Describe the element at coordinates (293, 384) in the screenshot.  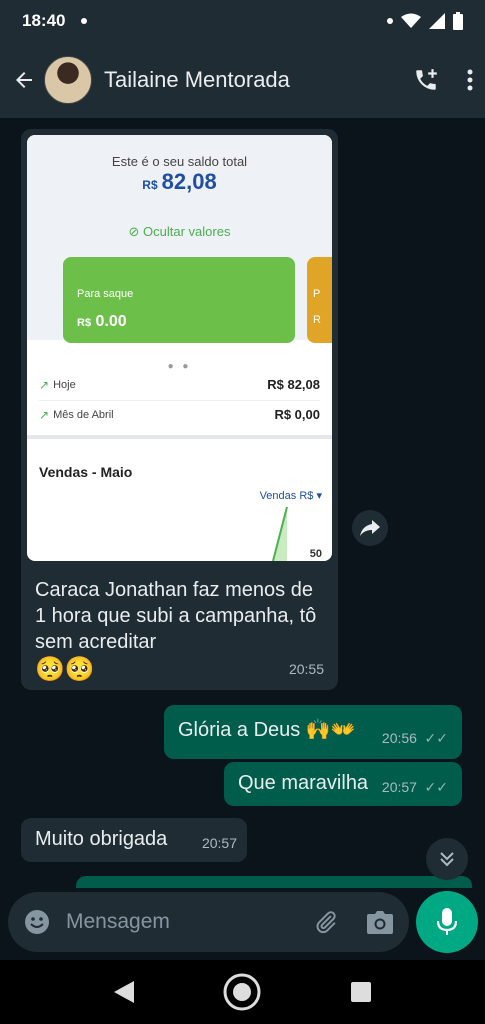
I see `row-today-value: R$ 82,08` at that location.